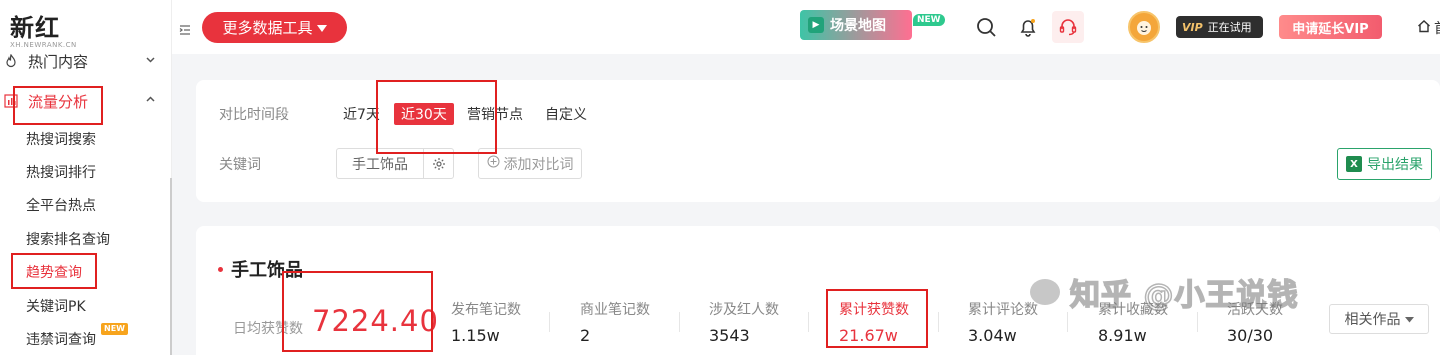 This screenshot has width=1440, height=355. Describe the element at coordinates (150, 101) in the screenshot. I see `chevron-up-icon` at that location.